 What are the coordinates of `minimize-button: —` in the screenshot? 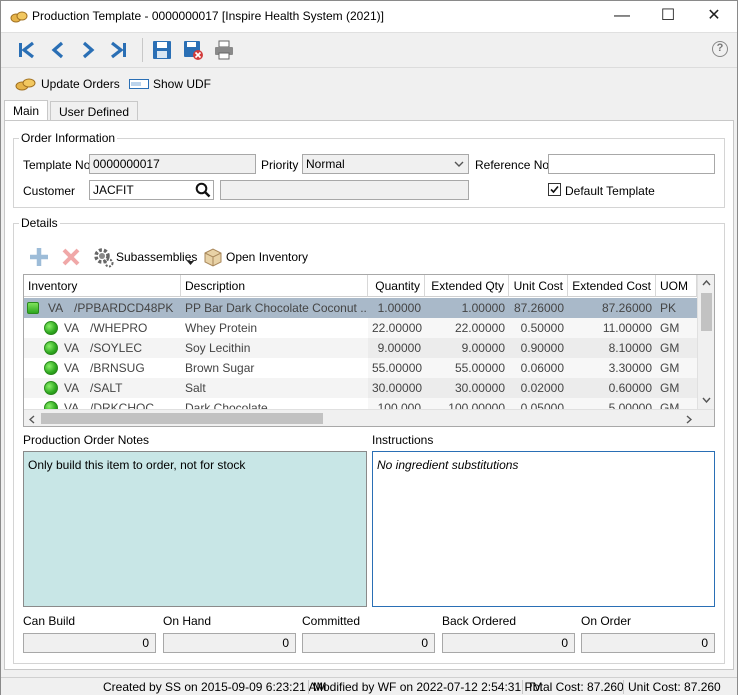 It's located at (622, 16).